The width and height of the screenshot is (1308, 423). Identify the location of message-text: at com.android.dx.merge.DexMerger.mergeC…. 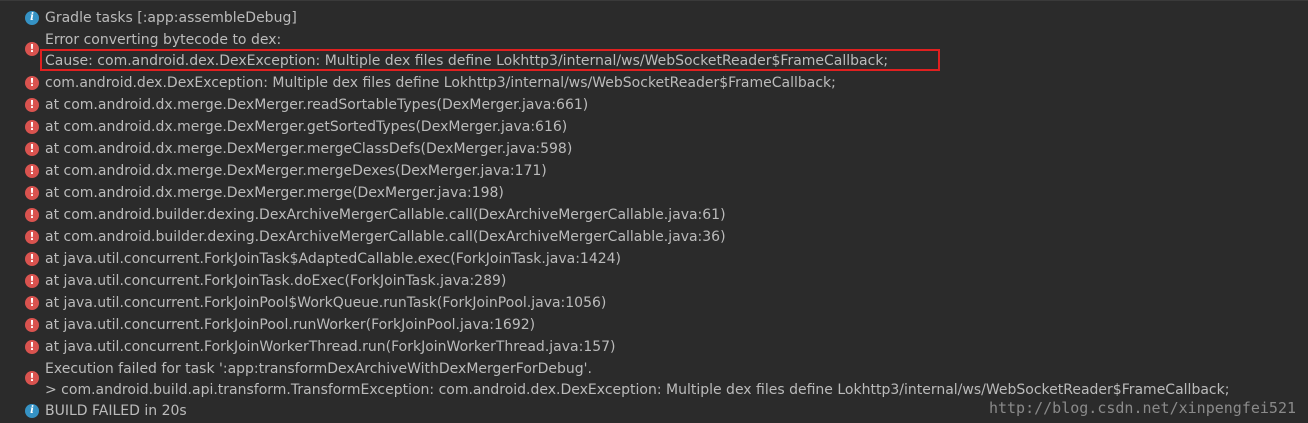
(309, 149).